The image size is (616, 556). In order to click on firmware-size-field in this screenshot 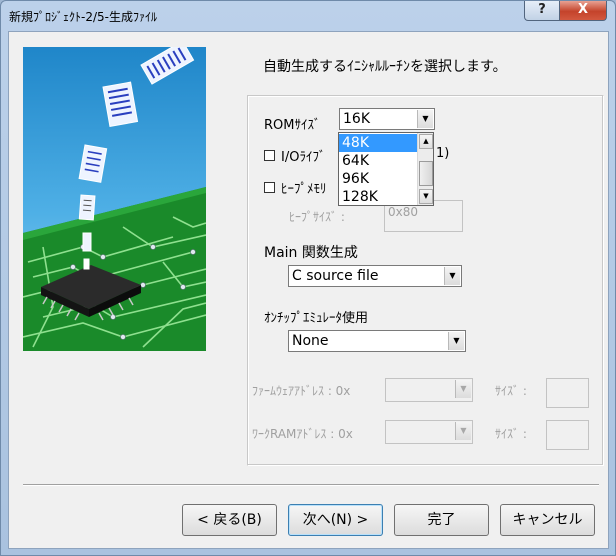, I will do `click(567, 393)`.